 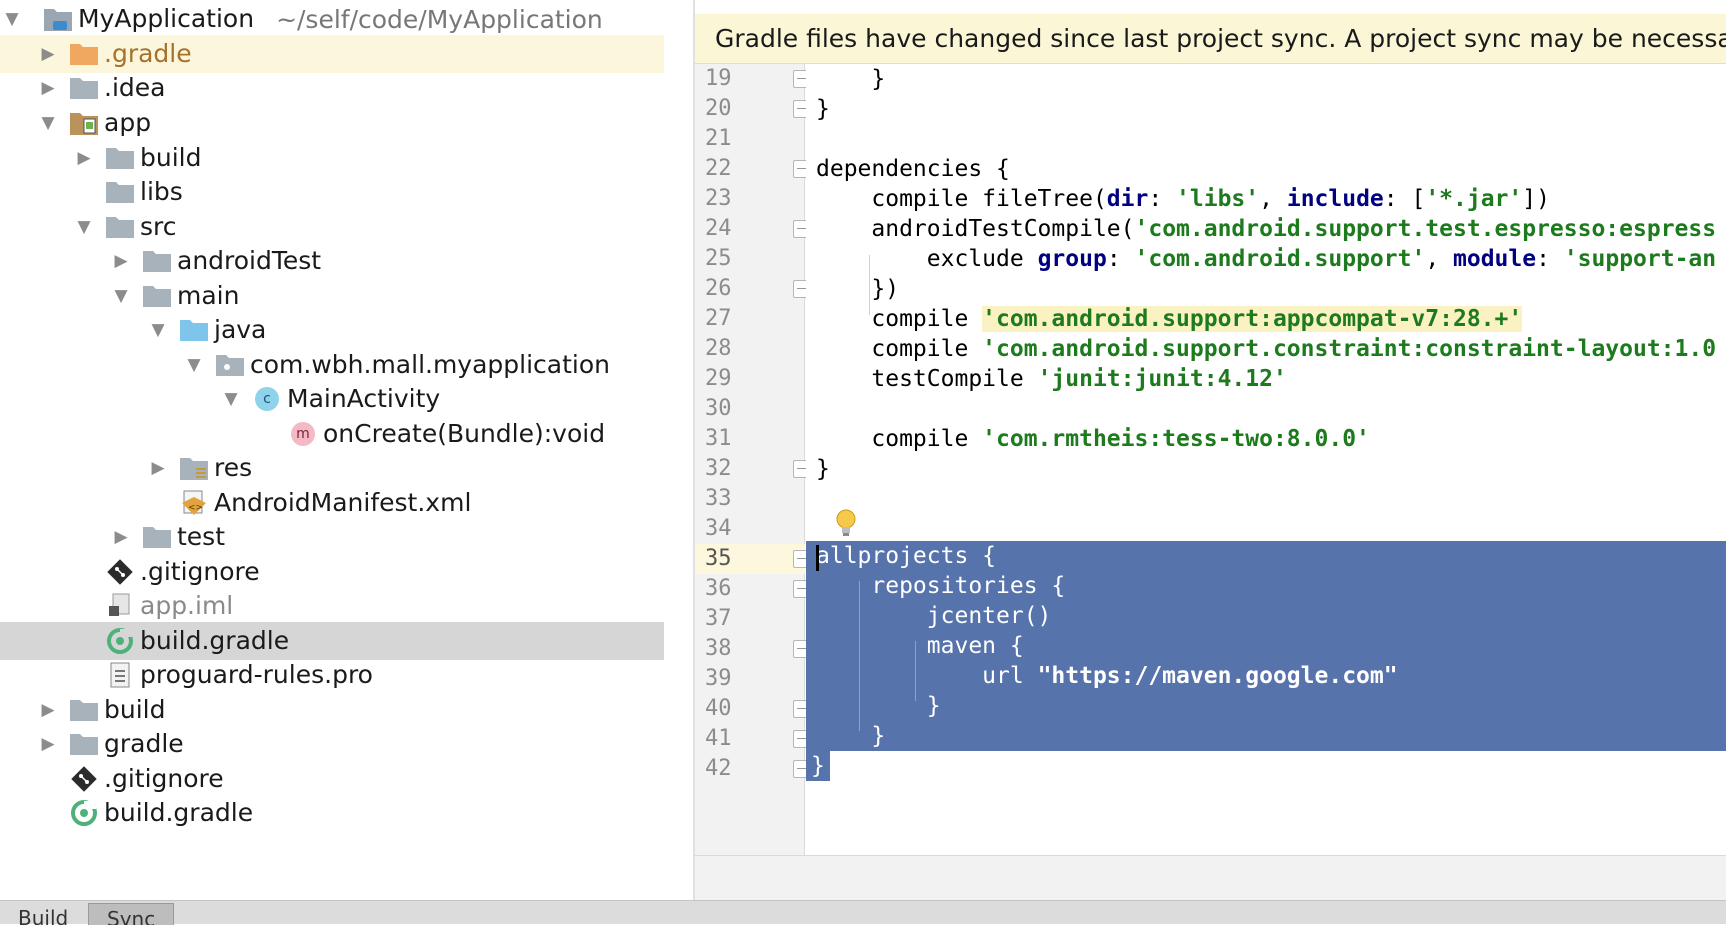 I want to click on line-number-current: 35, so click(x=750, y=559).